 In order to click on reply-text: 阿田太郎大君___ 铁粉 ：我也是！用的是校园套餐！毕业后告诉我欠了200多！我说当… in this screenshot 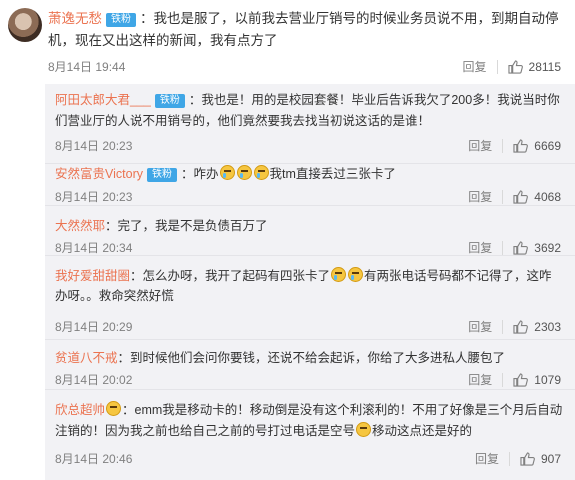, I will do `click(309, 111)`.